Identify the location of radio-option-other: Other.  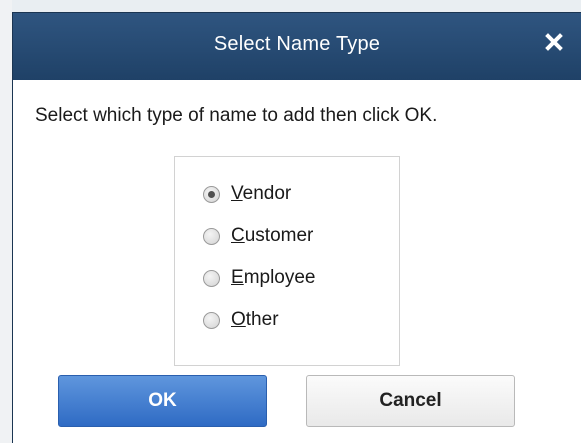
(241, 320).